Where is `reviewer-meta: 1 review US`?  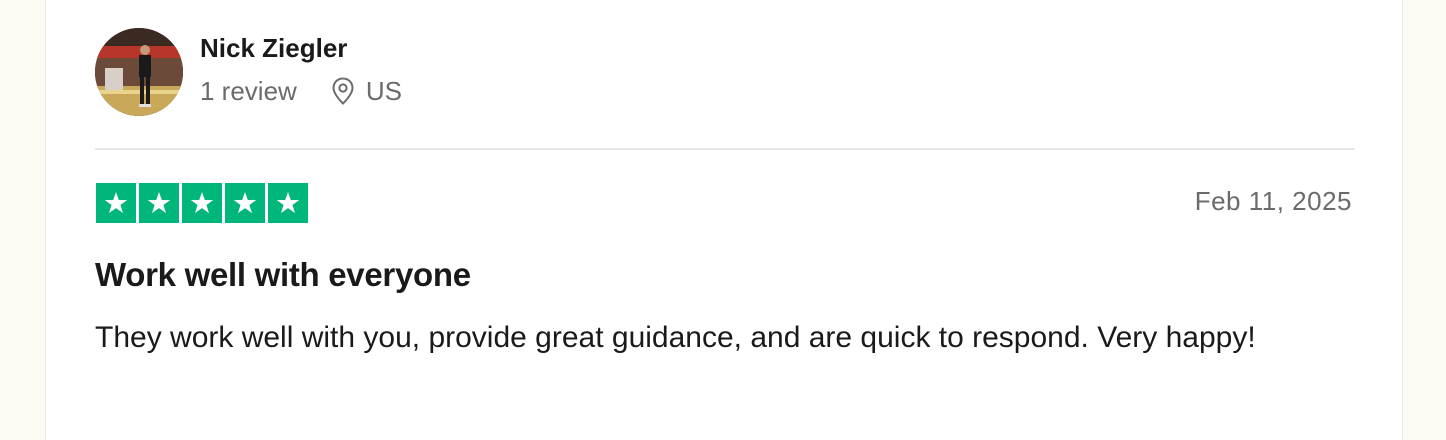
reviewer-meta: 1 review US is located at coordinates (301, 91).